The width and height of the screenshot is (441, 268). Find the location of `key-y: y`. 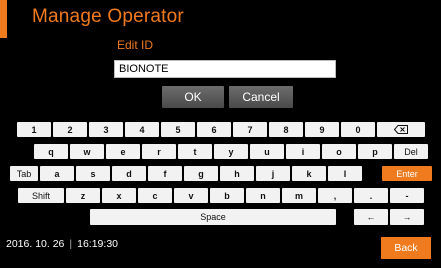

key-y: y is located at coordinates (231, 151).